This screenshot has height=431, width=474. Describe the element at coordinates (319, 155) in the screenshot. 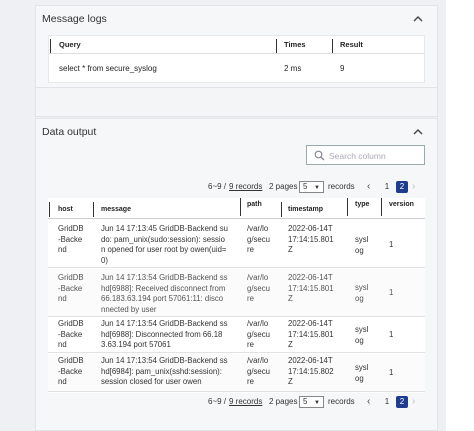

I see `search-icon` at that location.